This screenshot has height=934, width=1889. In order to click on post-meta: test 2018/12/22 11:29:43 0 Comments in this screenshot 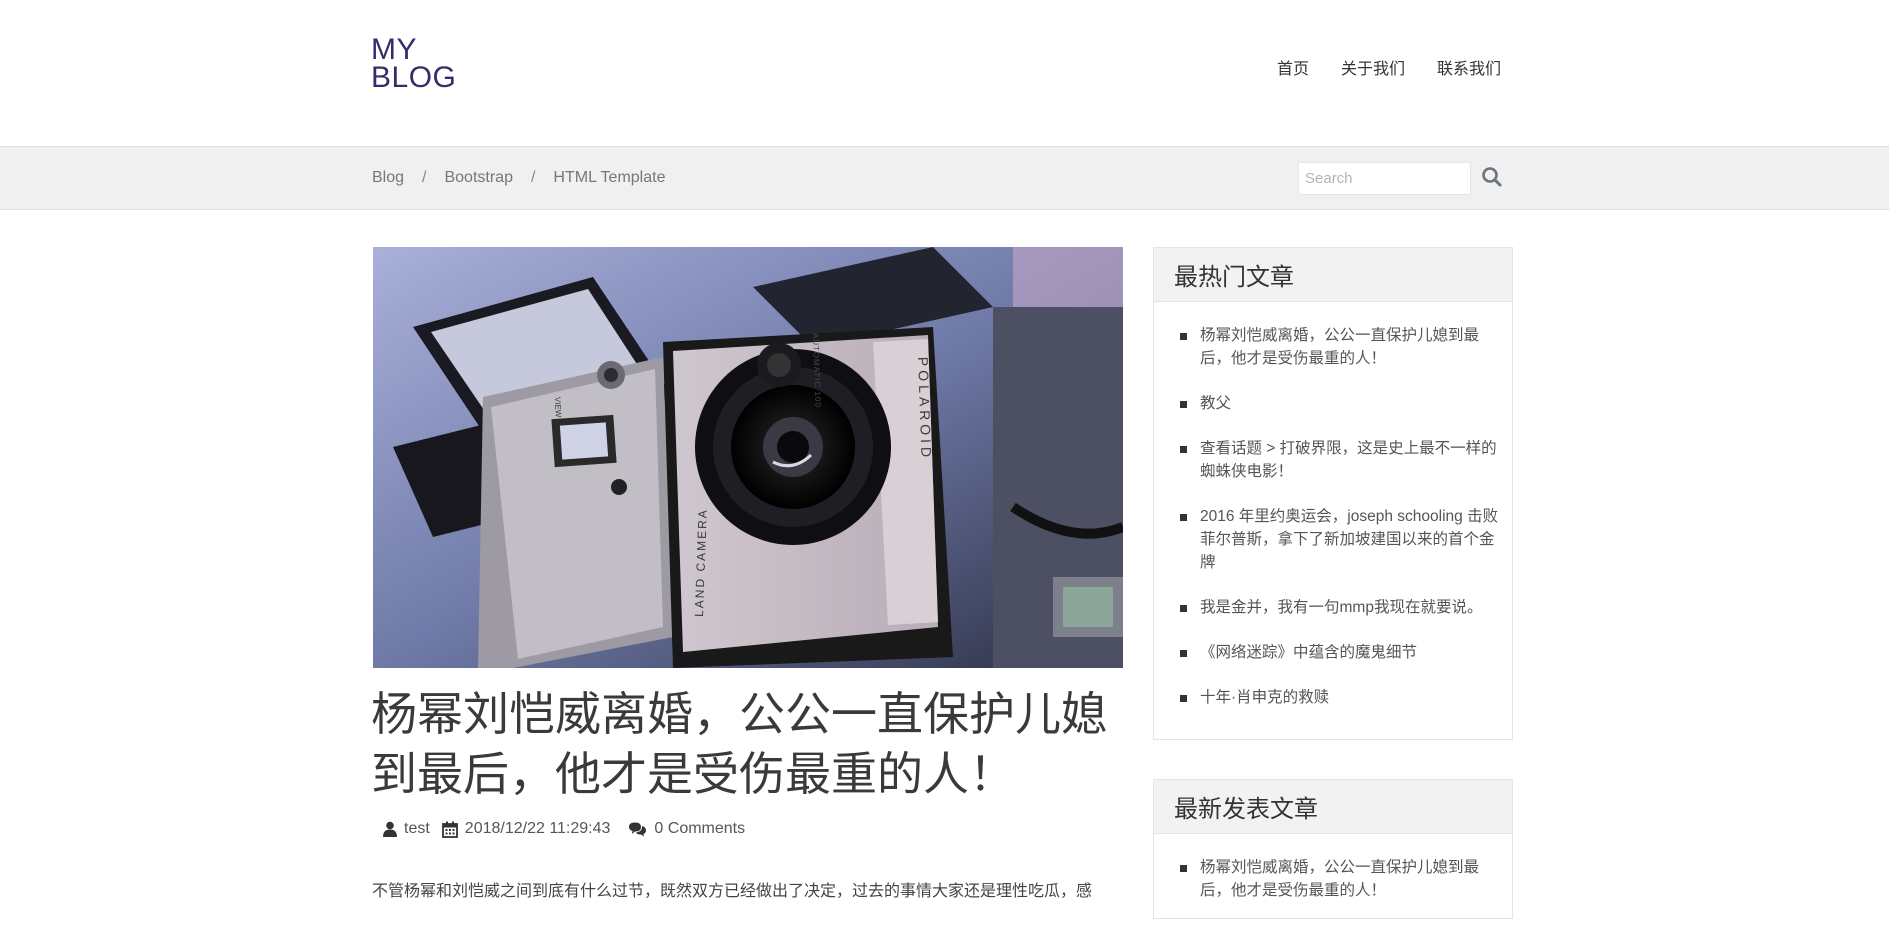, I will do `click(573, 829)`.